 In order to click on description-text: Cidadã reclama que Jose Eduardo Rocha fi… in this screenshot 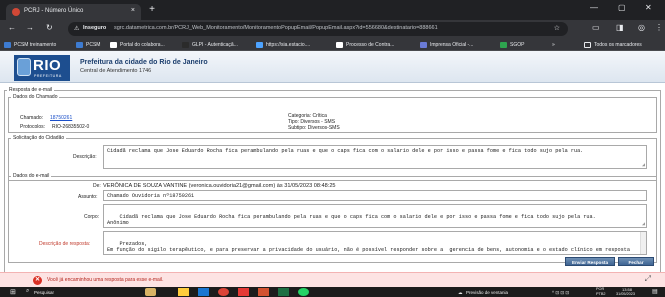, I will do `click(345, 151)`.